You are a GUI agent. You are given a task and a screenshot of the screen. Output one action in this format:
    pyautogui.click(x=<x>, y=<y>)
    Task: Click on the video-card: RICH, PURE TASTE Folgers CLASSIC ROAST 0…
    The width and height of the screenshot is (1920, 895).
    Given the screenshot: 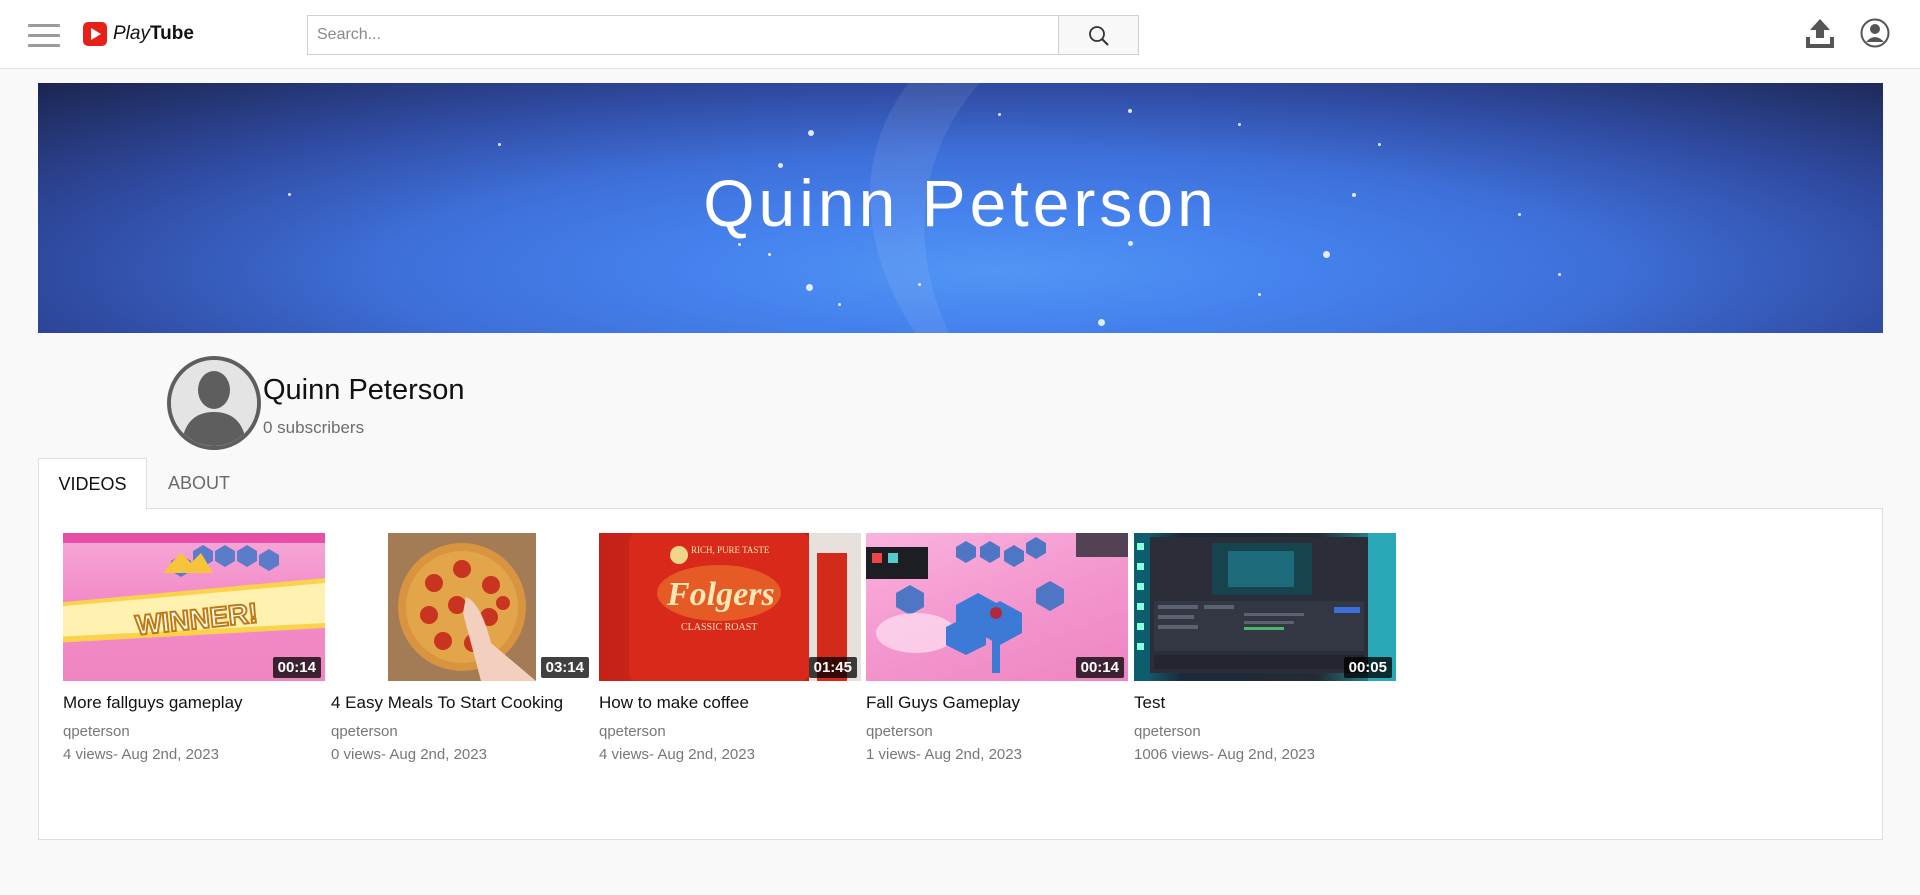 What is the action you would take?
    pyautogui.click(x=730, y=648)
    